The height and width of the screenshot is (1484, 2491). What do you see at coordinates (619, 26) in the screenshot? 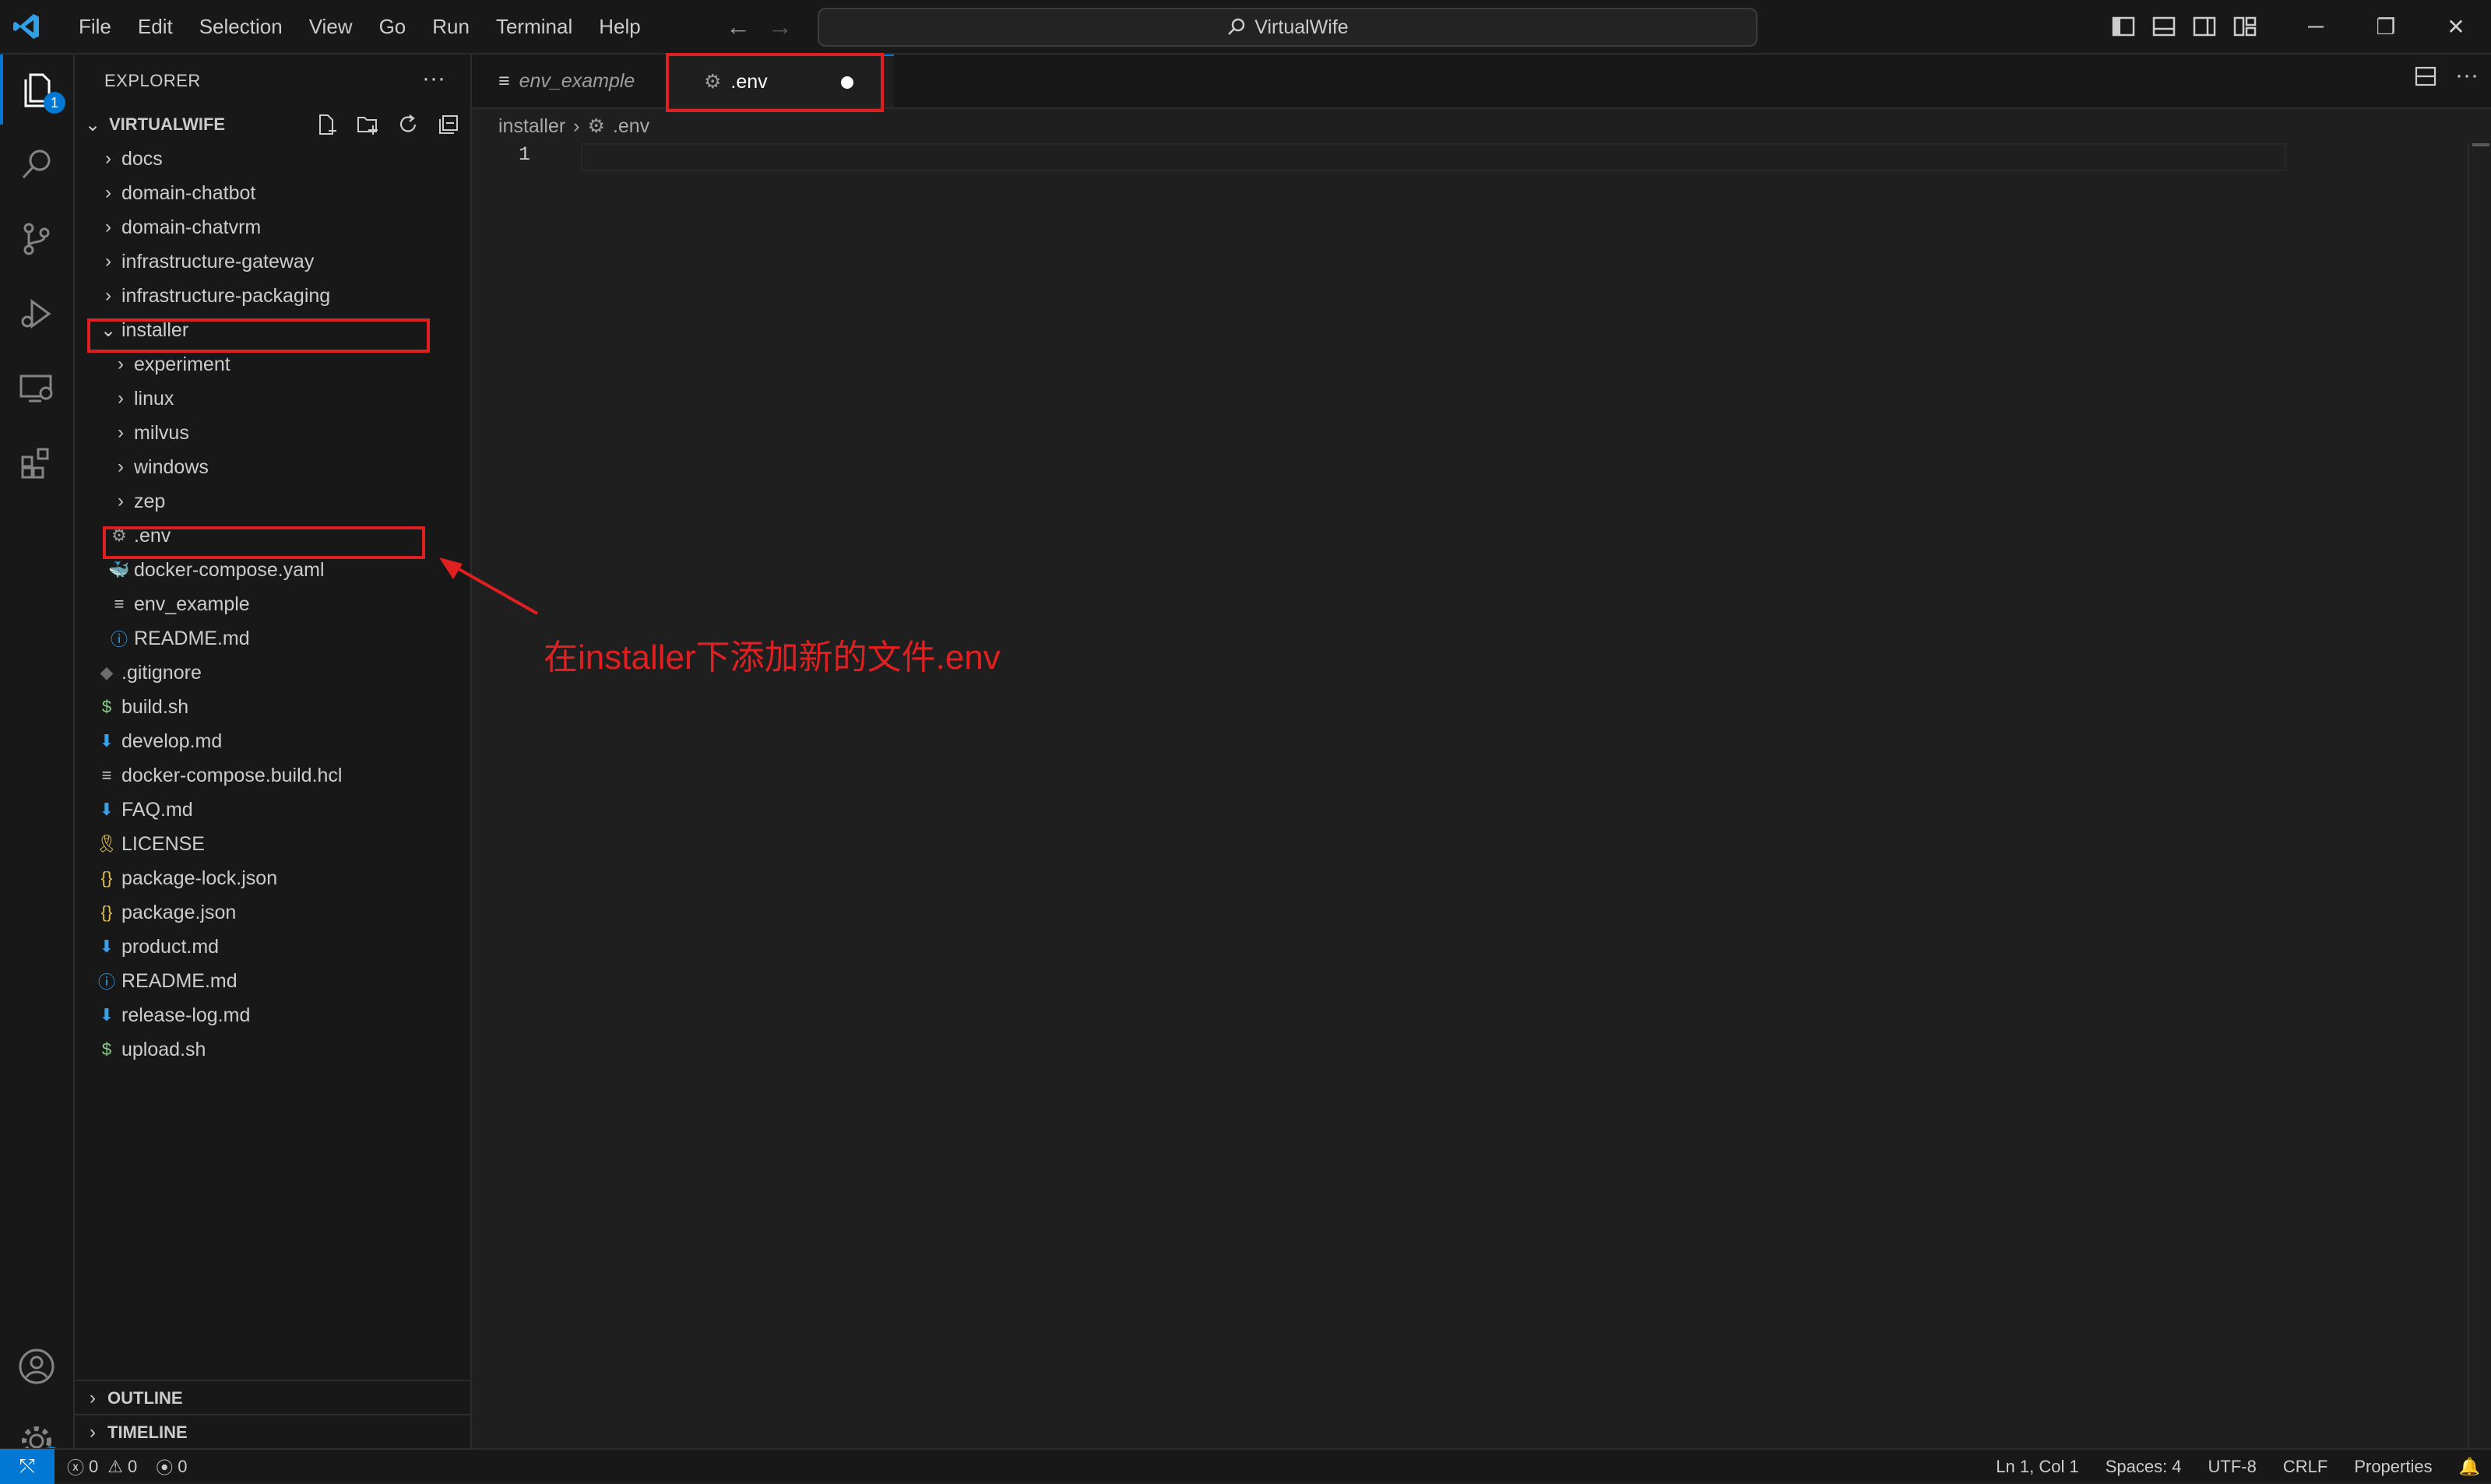
I see `menu-help: Help` at bounding box center [619, 26].